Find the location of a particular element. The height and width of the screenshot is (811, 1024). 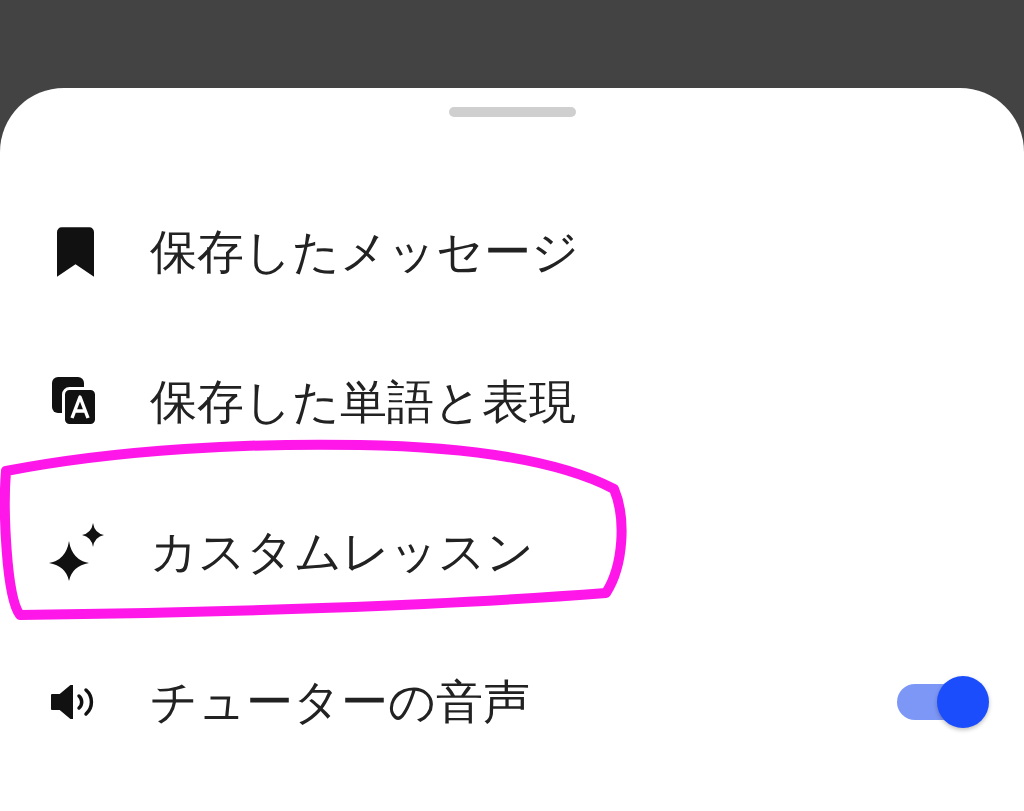

bookmark-icon is located at coordinates (75, 252).